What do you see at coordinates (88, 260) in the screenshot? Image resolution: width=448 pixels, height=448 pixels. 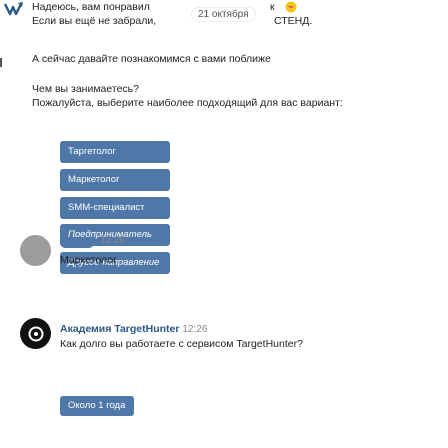 I see `user-reply-text: Маркетолог` at bounding box center [88, 260].